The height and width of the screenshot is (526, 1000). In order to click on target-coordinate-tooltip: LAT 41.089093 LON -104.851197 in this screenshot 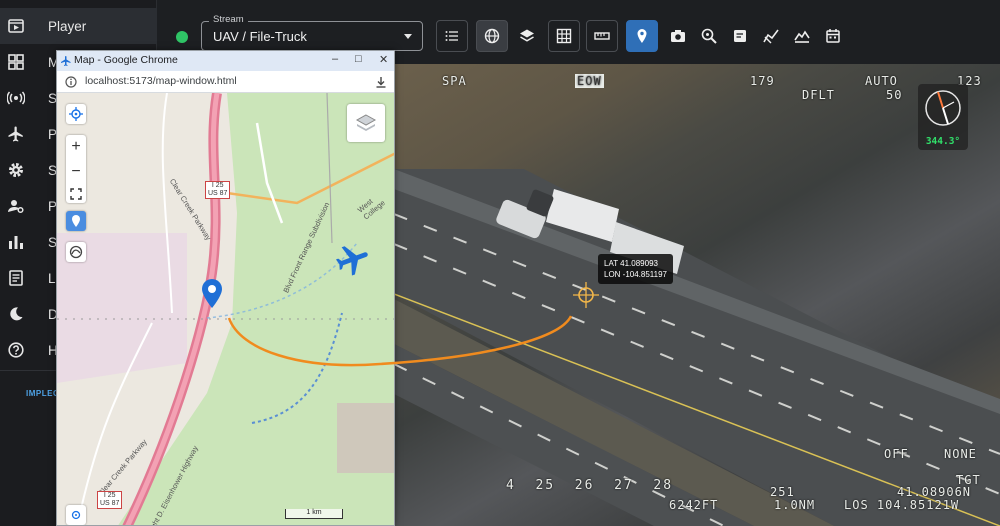, I will do `click(636, 269)`.